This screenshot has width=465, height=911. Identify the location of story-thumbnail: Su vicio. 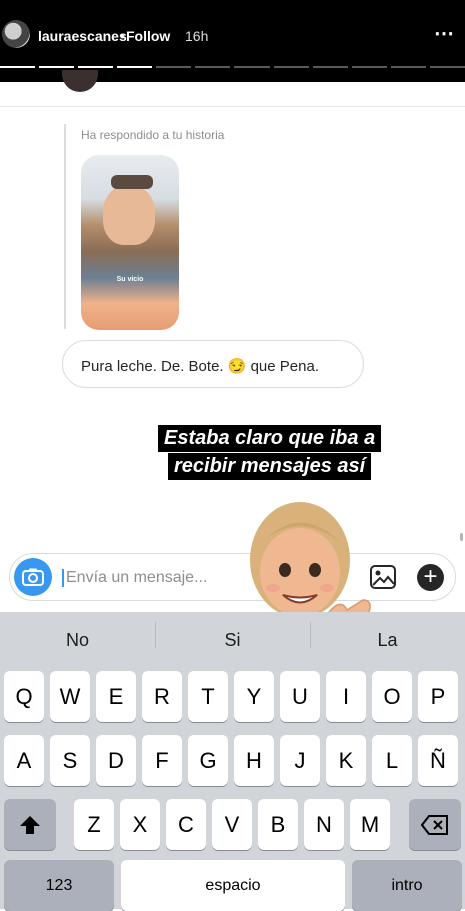
(130, 242).